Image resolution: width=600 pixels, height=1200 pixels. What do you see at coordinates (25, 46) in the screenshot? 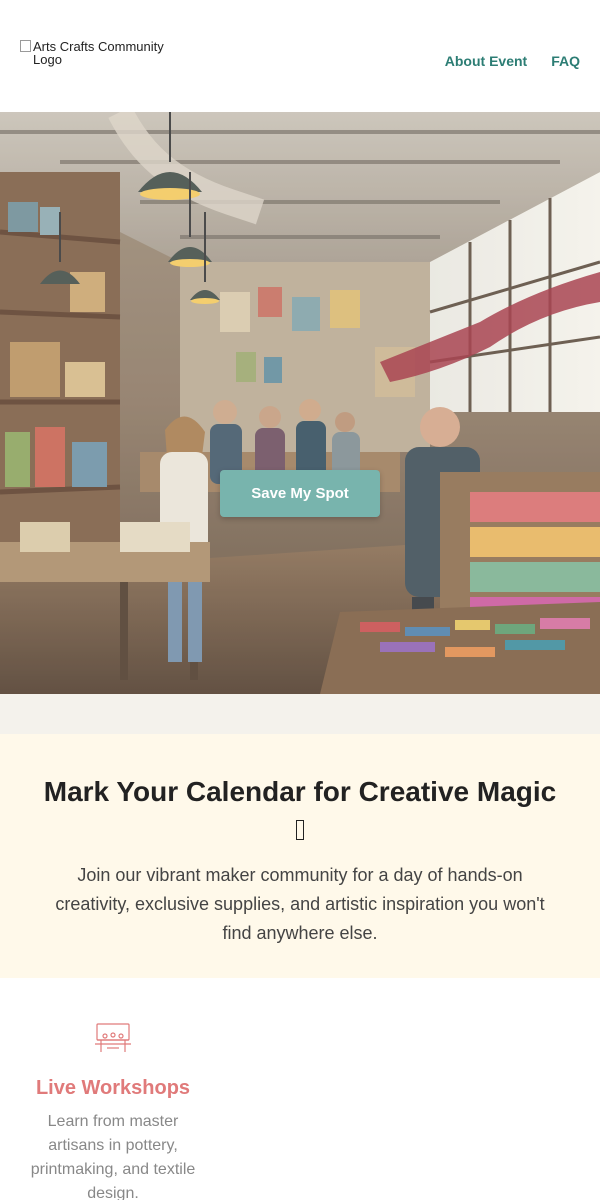
I see `broken-image-icon` at bounding box center [25, 46].